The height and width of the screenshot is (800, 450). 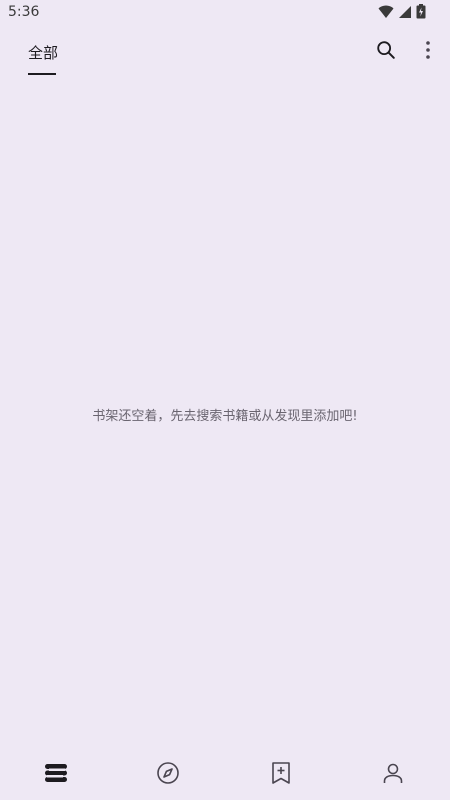 What do you see at coordinates (225, 53) in the screenshot?
I see `top-app-bar: 全部` at bounding box center [225, 53].